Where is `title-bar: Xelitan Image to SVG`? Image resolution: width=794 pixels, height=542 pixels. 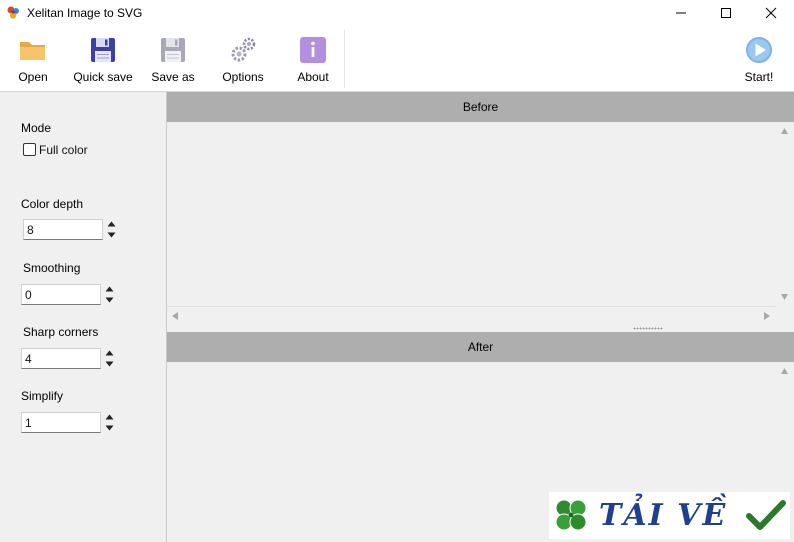
title-bar: Xelitan Image to SVG is located at coordinates (397, 13).